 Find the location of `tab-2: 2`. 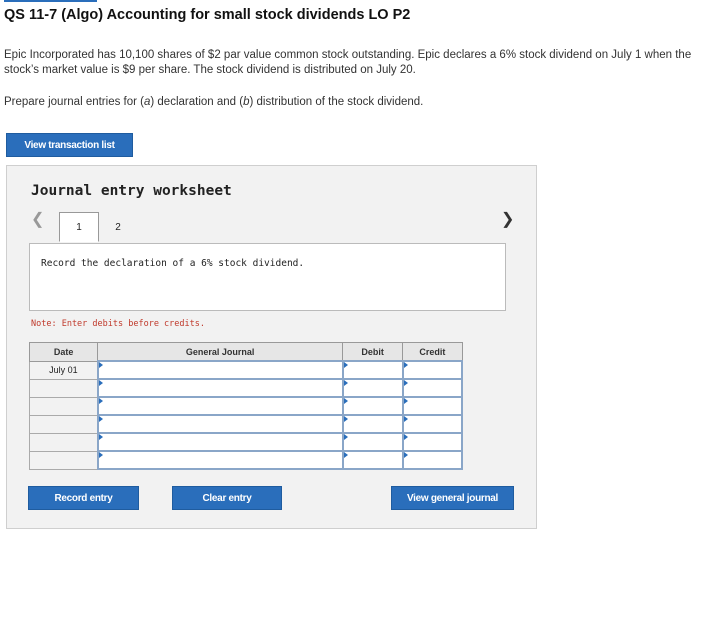

tab-2: 2 is located at coordinates (118, 227).